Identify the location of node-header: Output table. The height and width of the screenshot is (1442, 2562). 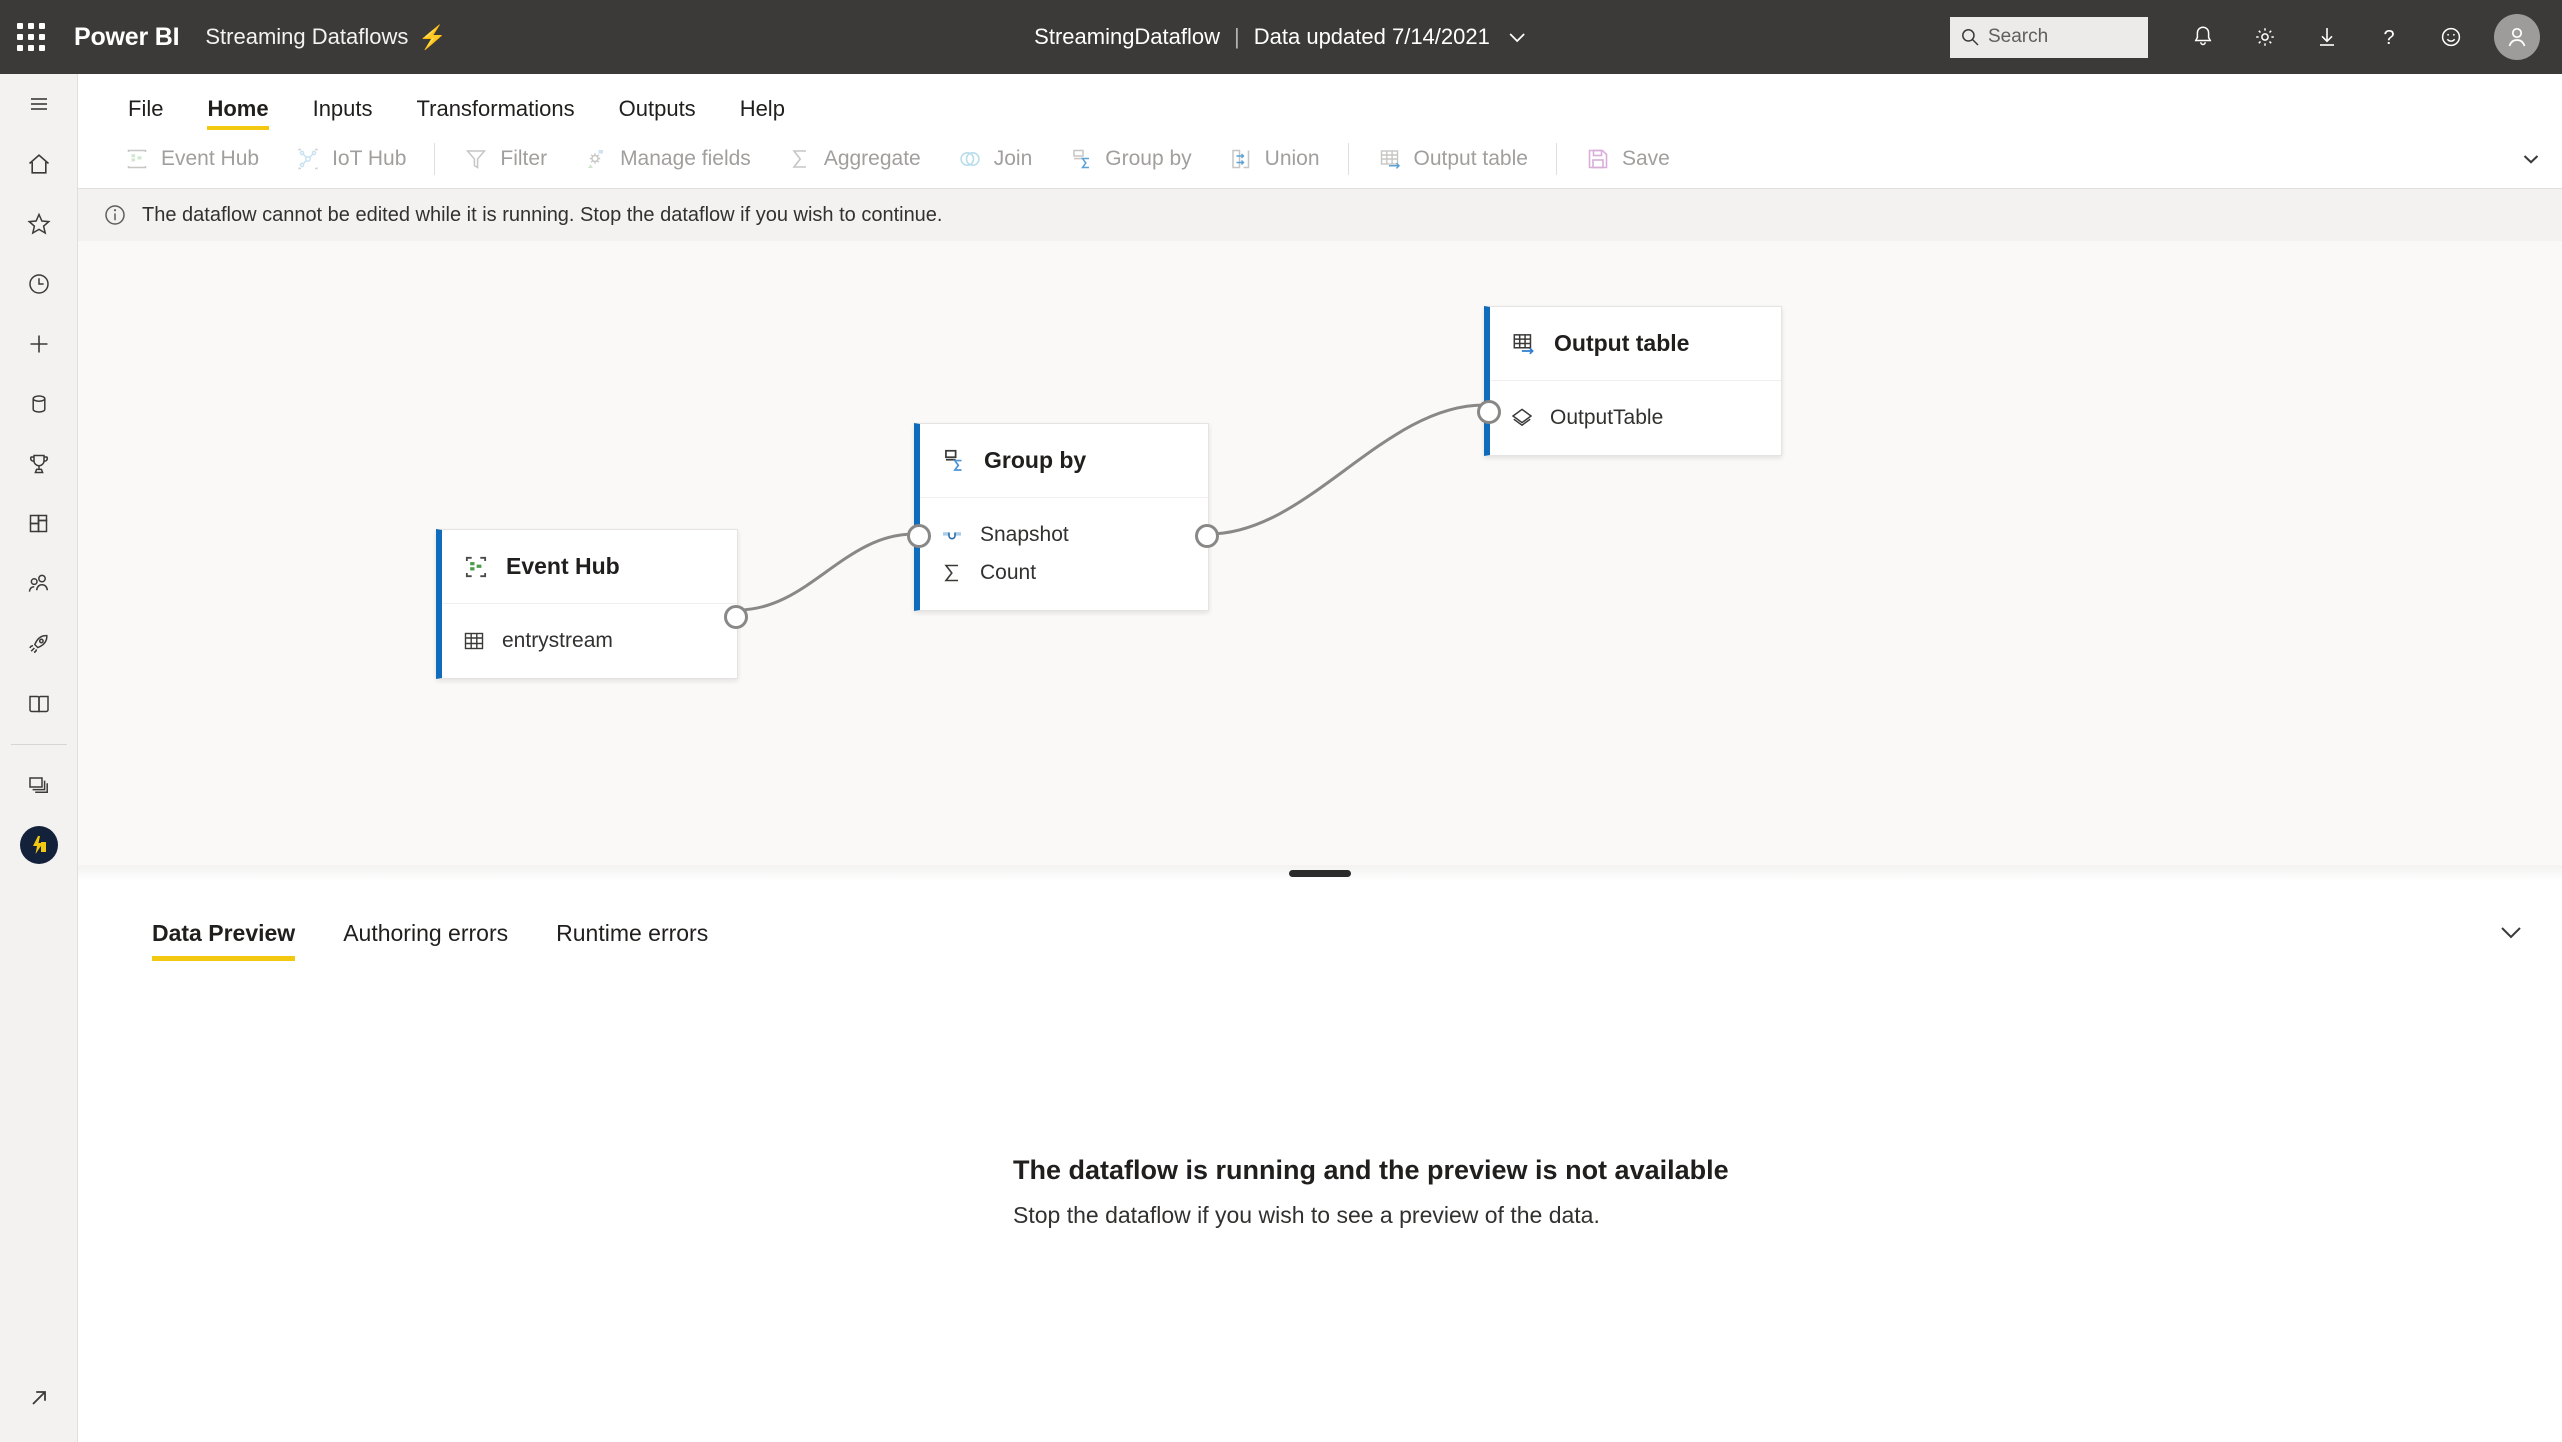
(1635, 344).